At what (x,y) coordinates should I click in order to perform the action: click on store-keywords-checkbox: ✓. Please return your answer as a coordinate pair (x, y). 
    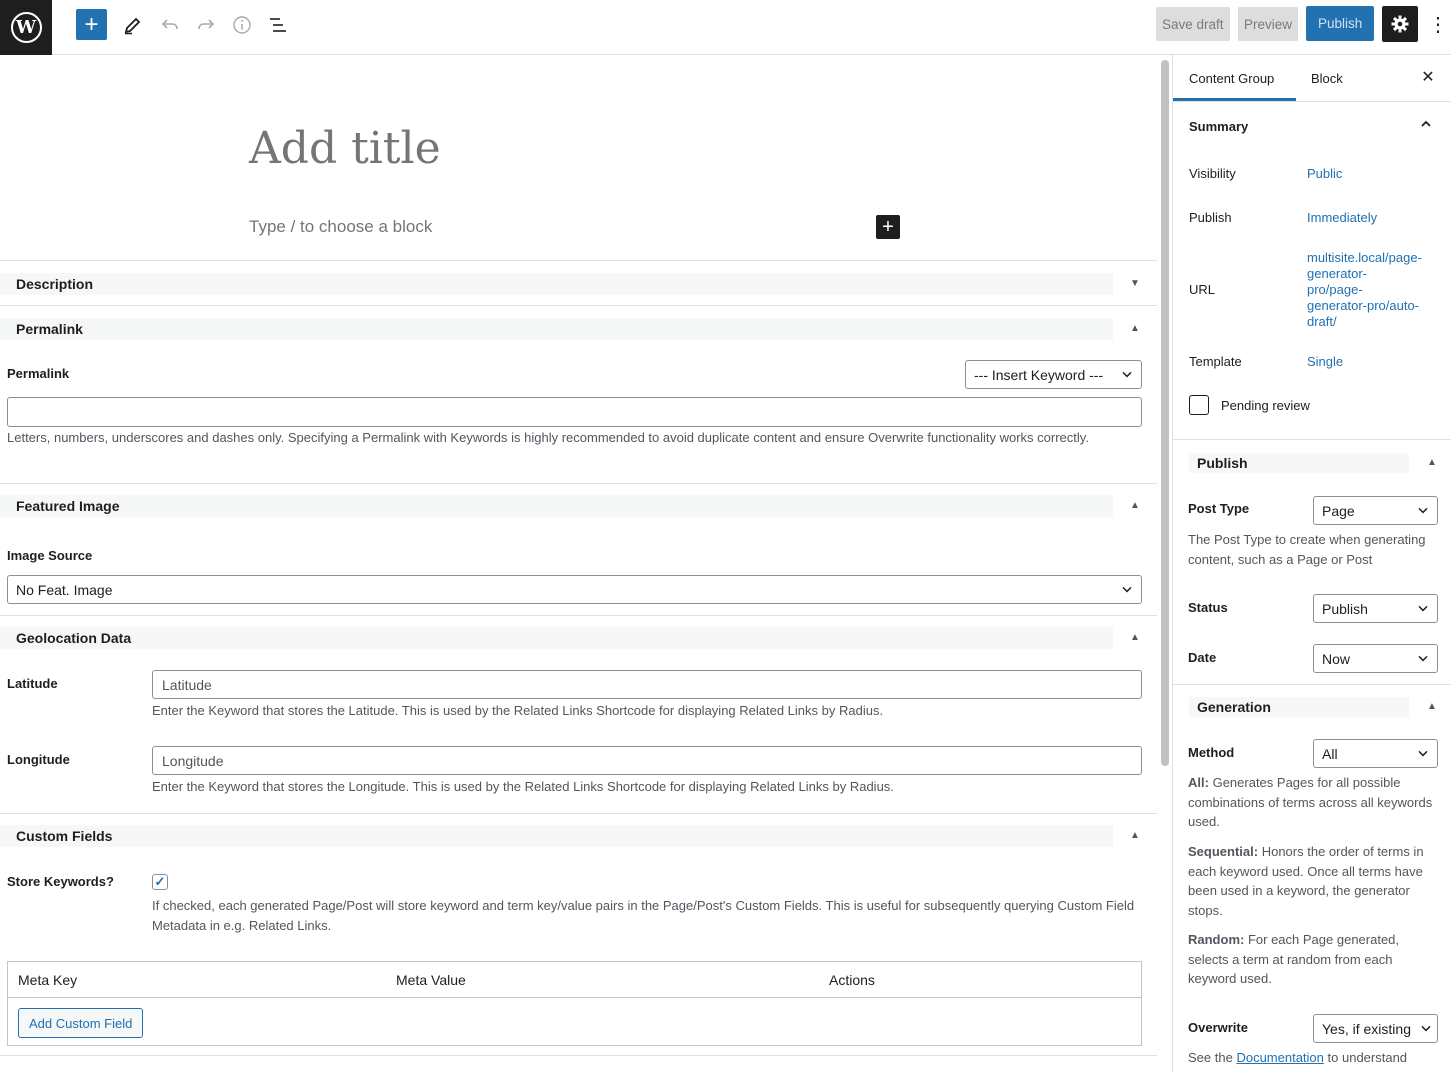
    Looking at the image, I should click on (160, 882).